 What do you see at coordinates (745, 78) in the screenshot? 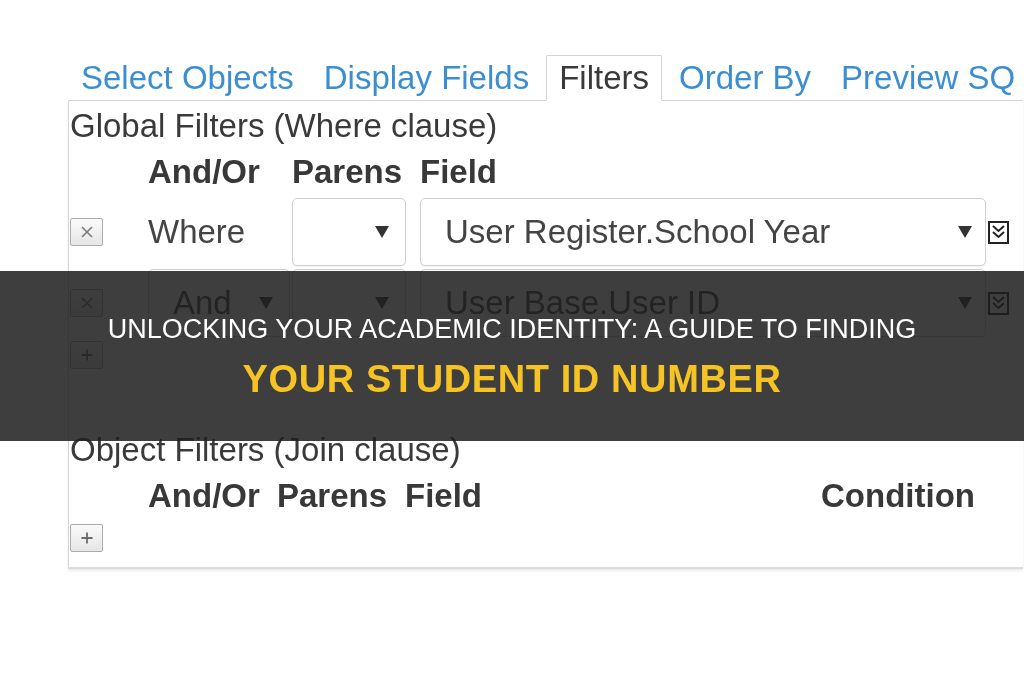
I see `tab: Order By` at bounding box center [745, 78].